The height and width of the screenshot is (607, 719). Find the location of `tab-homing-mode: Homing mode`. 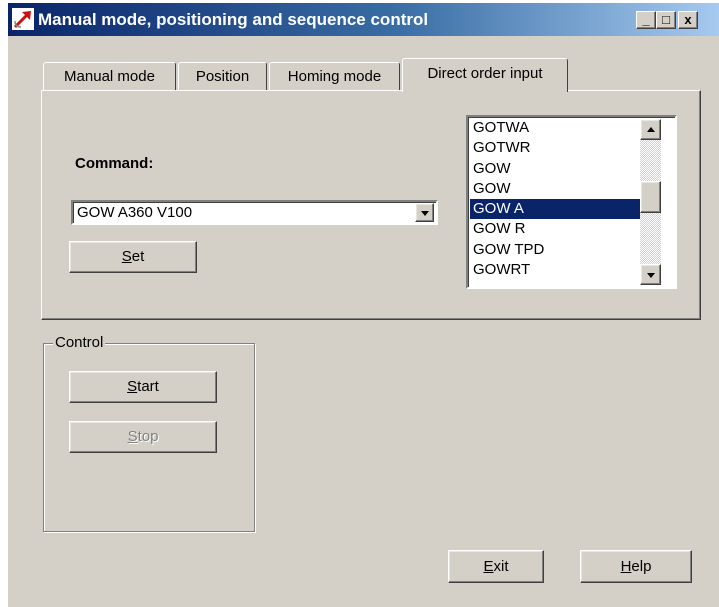

tab-homing-mode: Homing mode is located at coordinates (334, 76).